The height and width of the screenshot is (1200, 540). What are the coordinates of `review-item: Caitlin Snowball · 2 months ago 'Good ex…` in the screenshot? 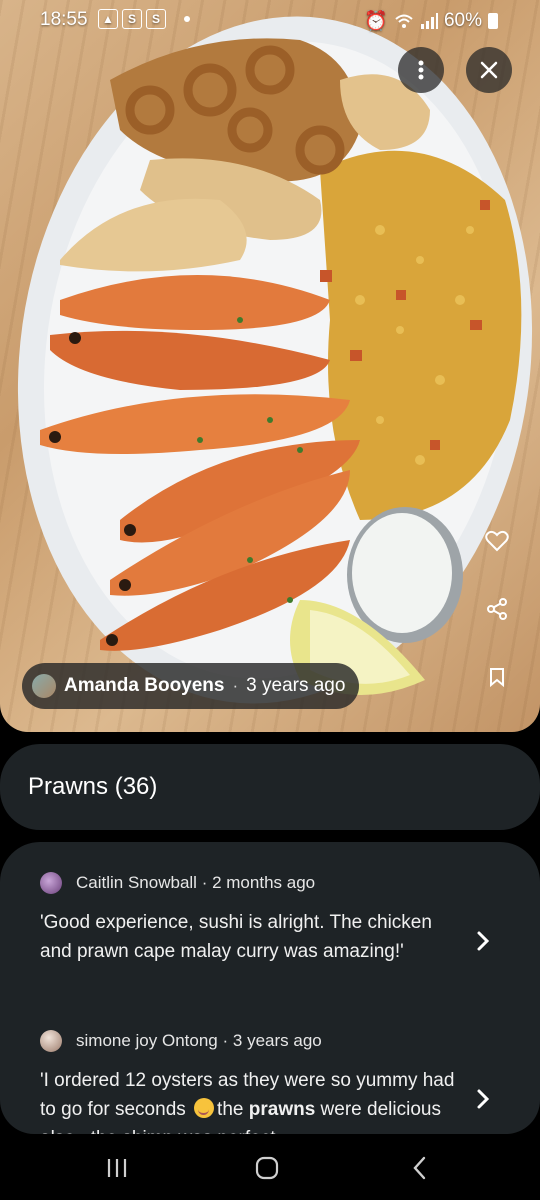 It's located at (275, 919).